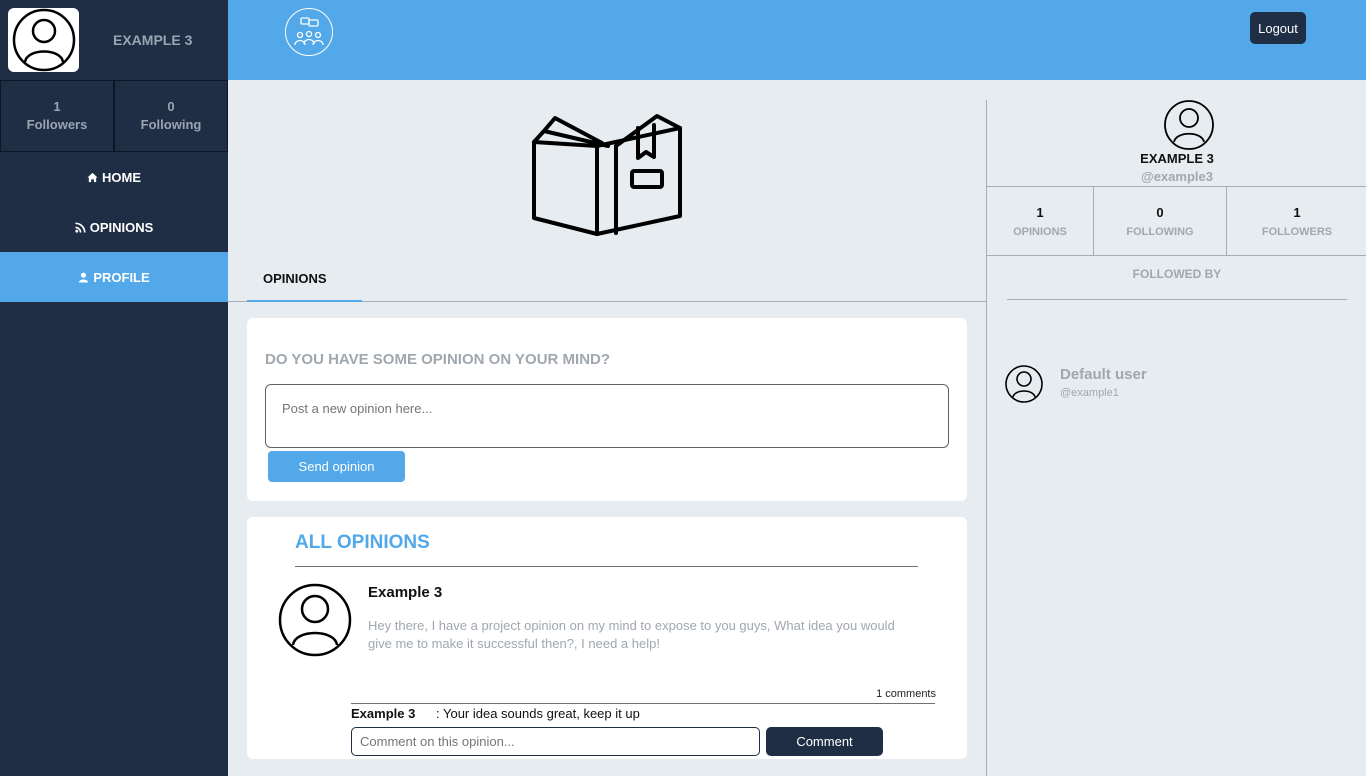  I want to click on panel-followers-label: FOLLOWERS, so click(1297, 231).